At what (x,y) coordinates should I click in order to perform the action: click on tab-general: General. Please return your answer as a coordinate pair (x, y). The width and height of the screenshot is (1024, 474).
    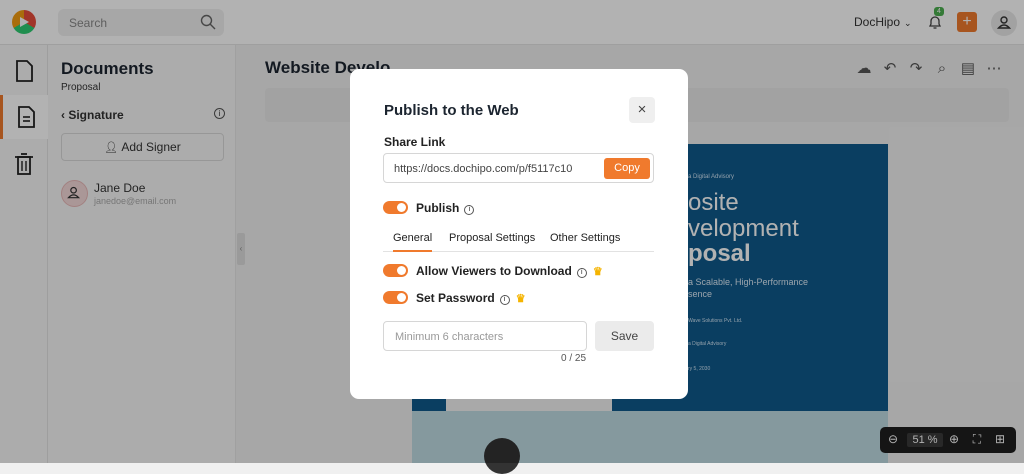
    Looking at the image, I should click on (413, 242).